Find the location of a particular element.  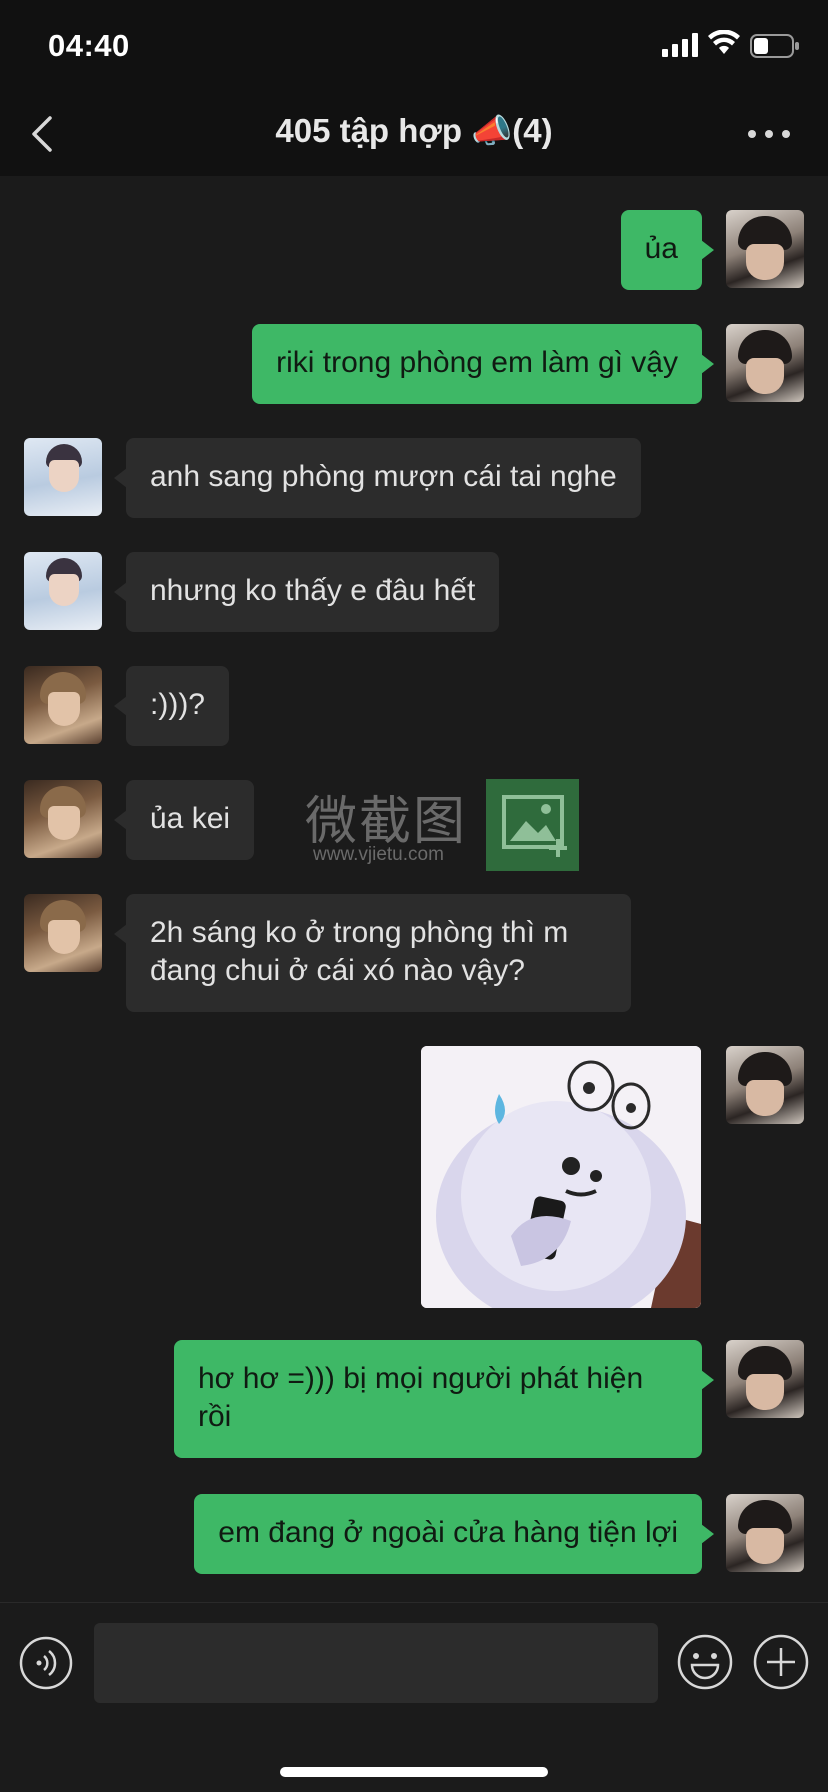

message-composer is located at coordinates (414, 1697).